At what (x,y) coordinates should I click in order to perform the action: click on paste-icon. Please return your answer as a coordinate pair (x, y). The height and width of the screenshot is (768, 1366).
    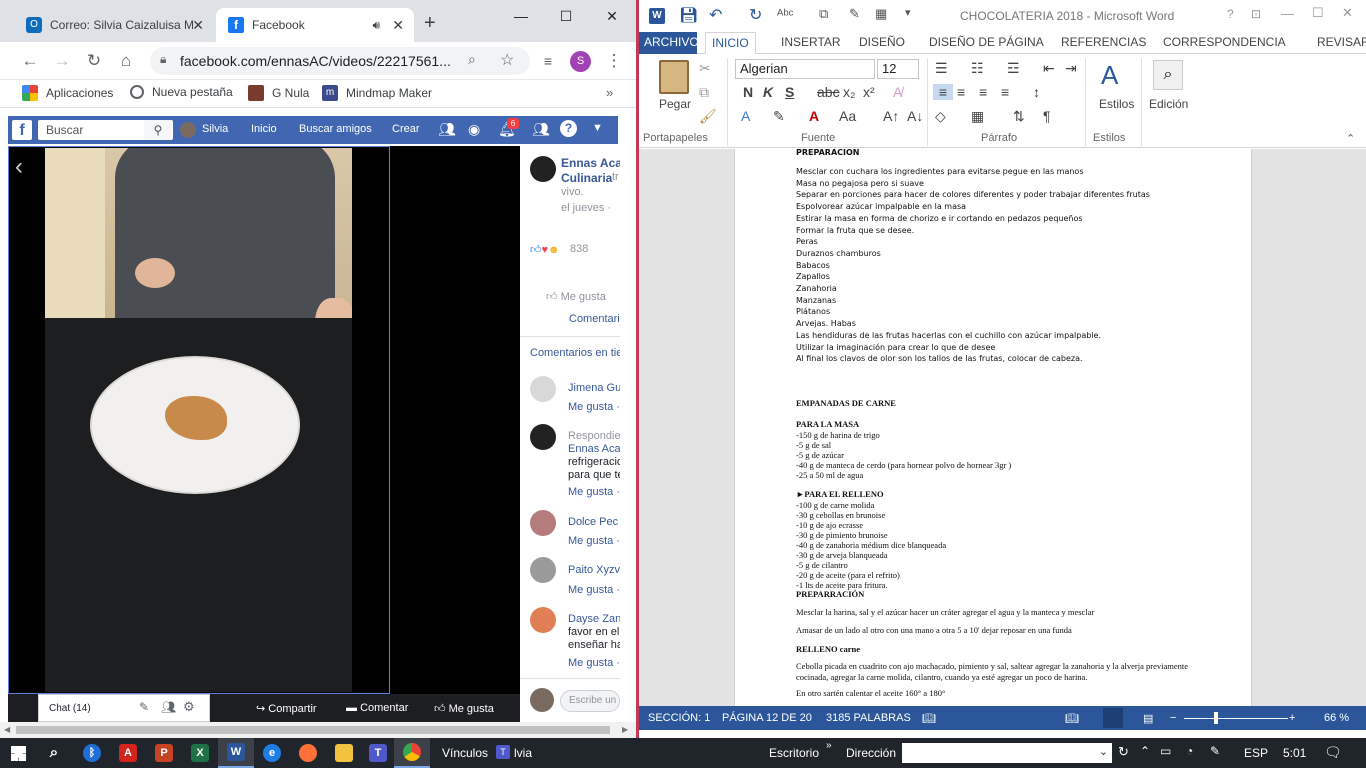
    Looking at the image, I should click on (674, 77).